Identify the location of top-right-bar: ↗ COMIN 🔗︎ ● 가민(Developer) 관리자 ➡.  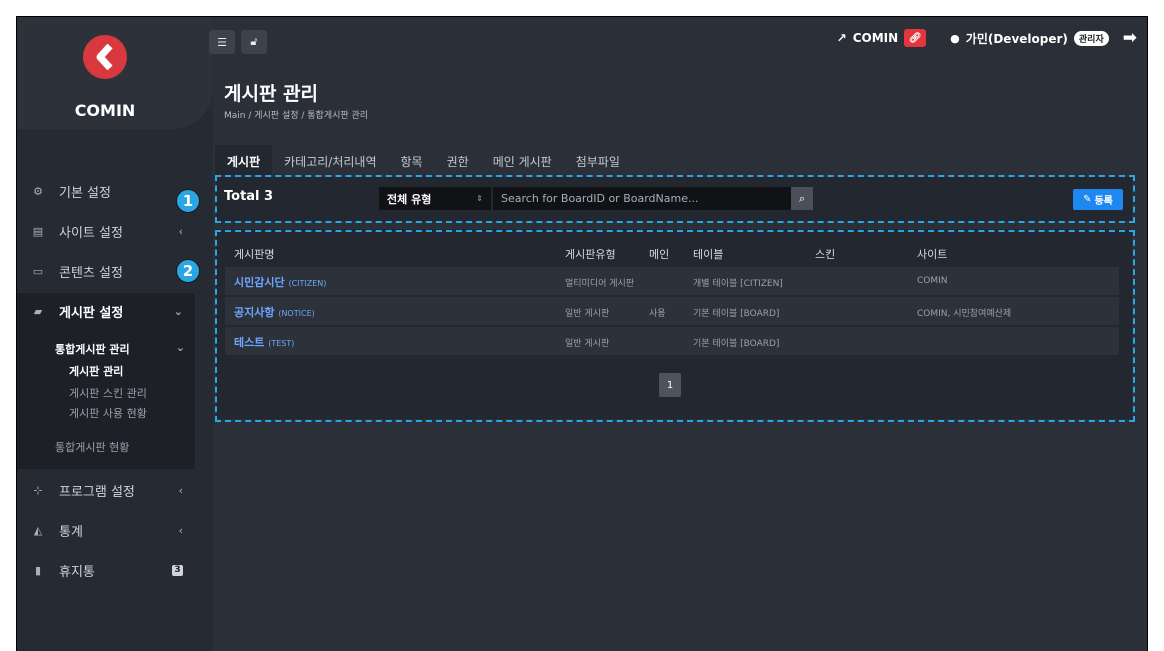
(984, 38).